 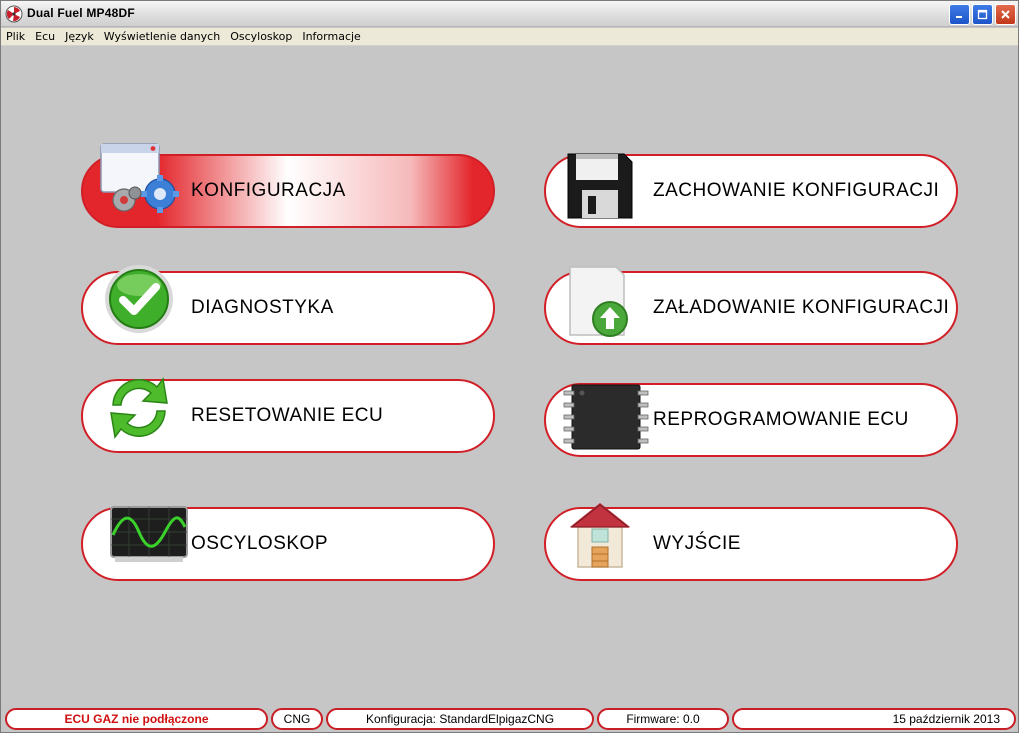 I want to click on settings-gears-icon, so click(x=139, y=178).